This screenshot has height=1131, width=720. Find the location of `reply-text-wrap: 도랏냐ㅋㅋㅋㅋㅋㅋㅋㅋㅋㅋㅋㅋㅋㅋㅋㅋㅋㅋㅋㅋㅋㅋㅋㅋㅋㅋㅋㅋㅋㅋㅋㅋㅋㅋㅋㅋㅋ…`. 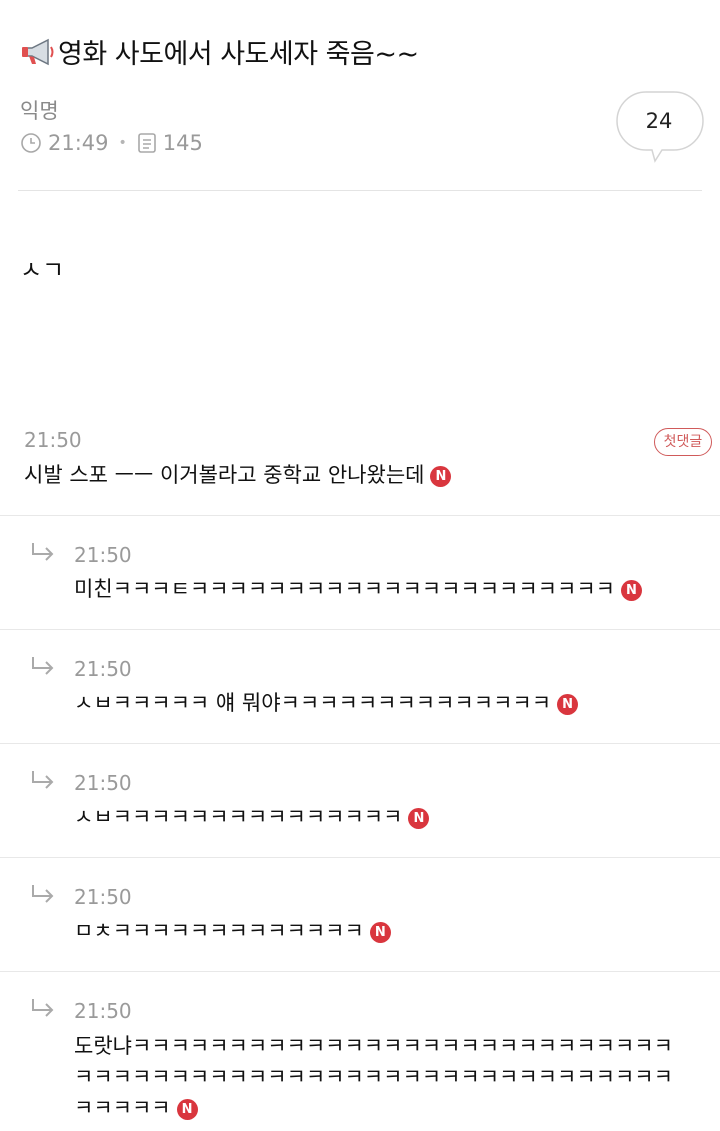

reply-text-wrap: 도랏냐ㅋㅋㅋㅋㅋㅋㅋㅋㅋㅋㅋㅋㅋㅋㅋㅋㅋㅋㅋㅋㅋㅋㅋㅋㅋㅋㅋㅋㅋㅋㅋㅋㅋㅋㅋㅋㅋ… is located at coordinates (380, 1077).